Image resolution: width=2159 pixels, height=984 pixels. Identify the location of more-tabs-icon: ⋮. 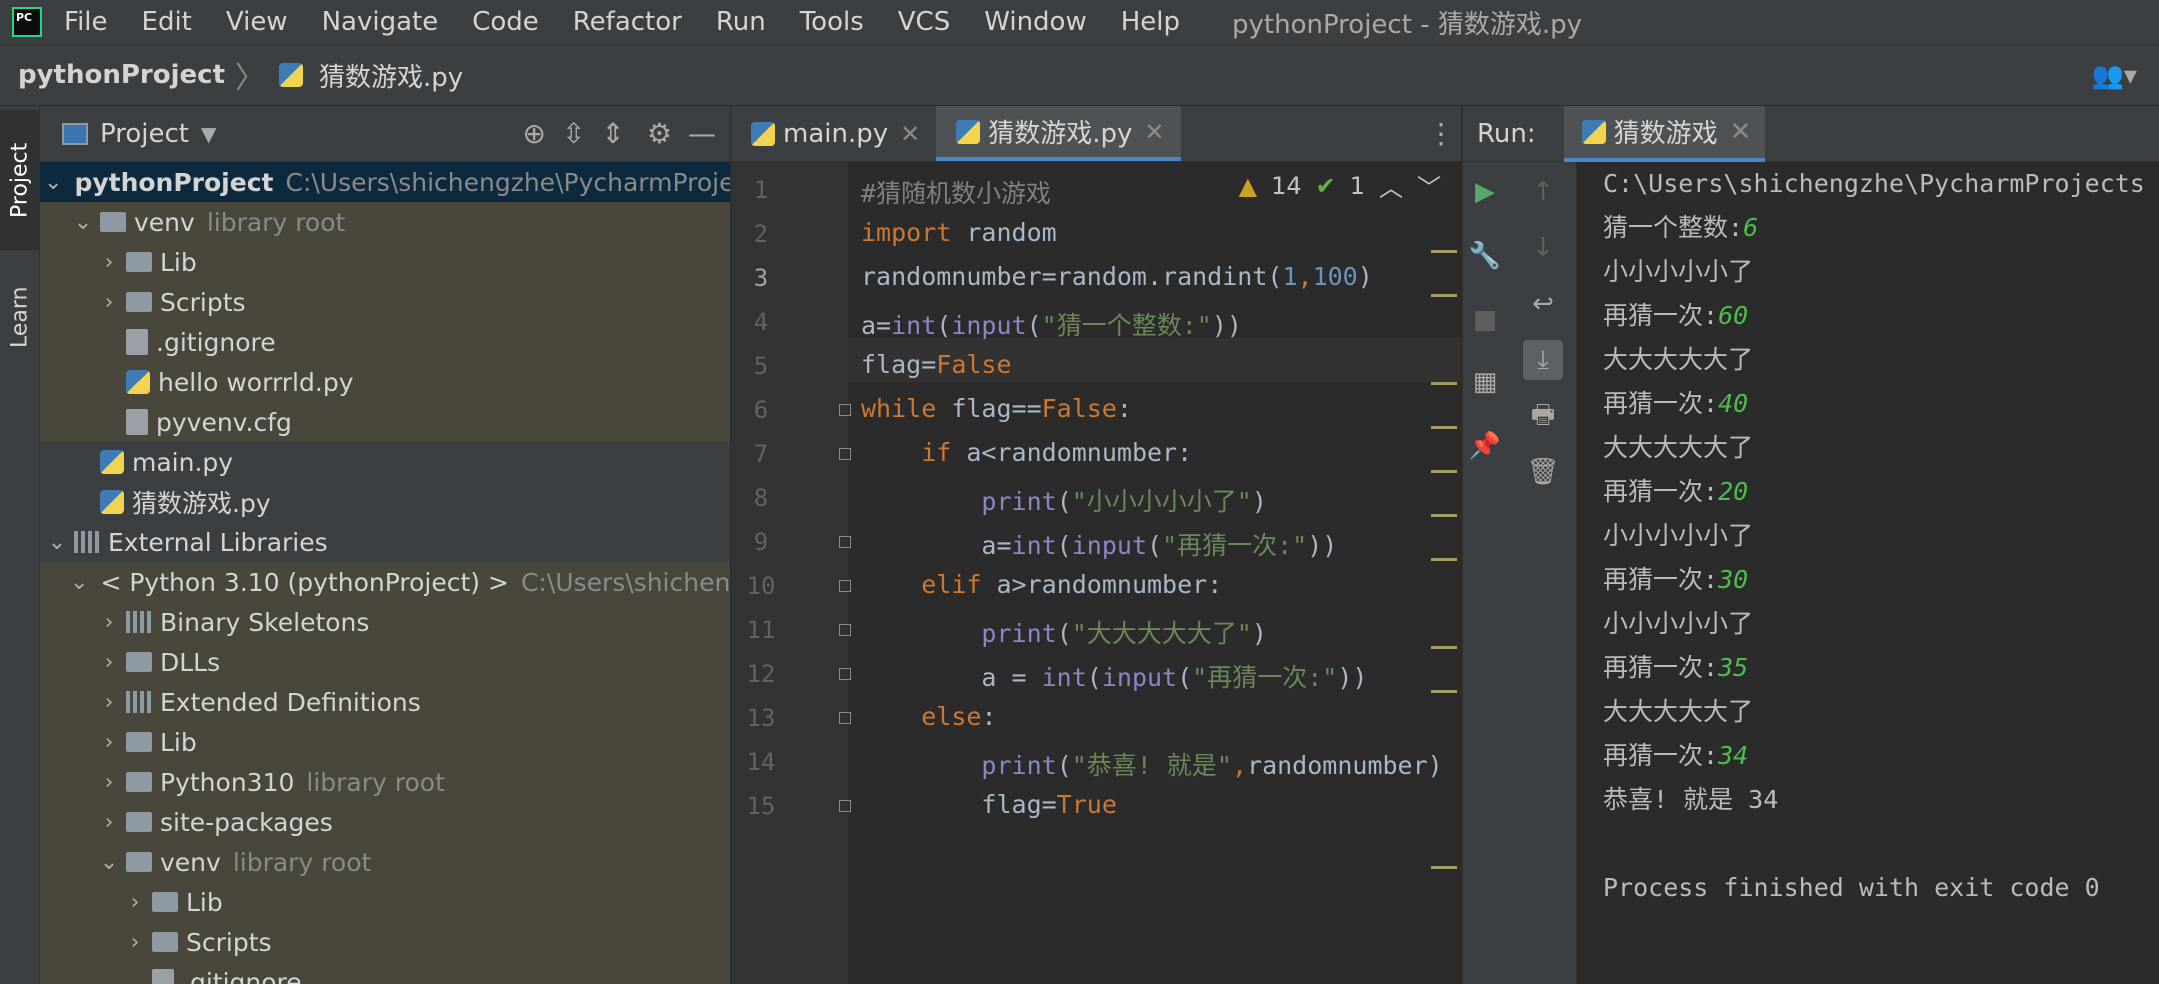
(1441, 133).